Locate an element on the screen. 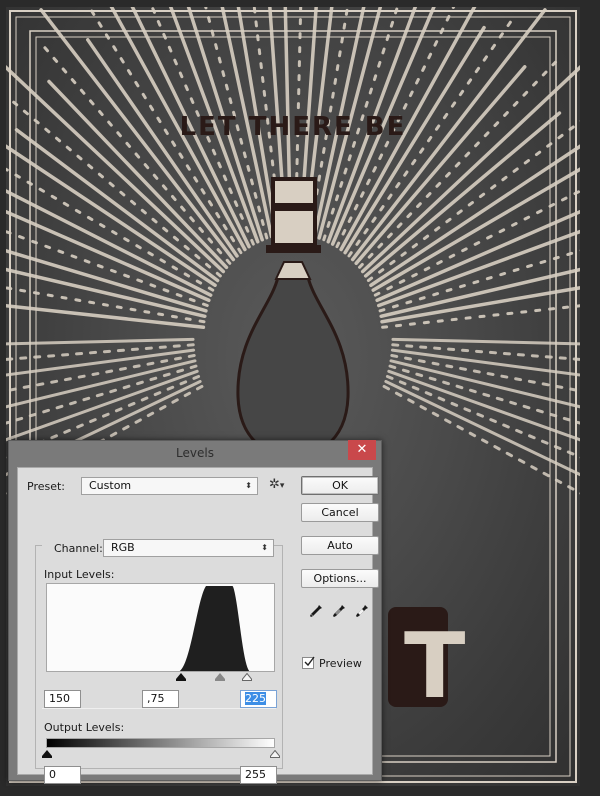 The width and height of the screenshot is (600, 796). auto-button: Auto is located at coordinates (340, 545).